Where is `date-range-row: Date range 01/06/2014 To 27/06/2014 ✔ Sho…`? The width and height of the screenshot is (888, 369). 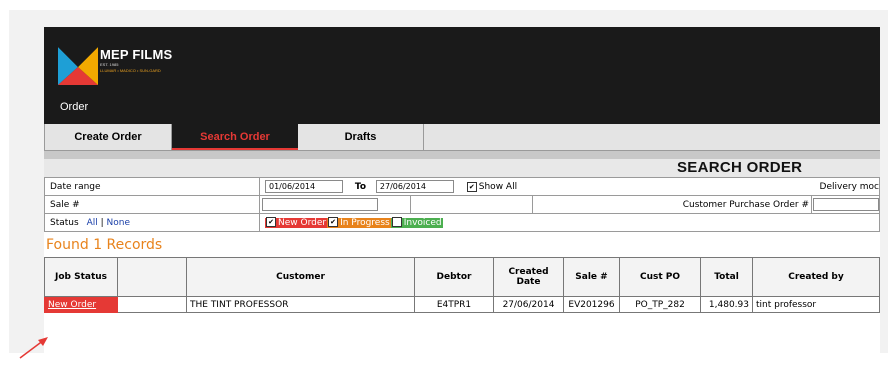
date-range-row: Date range 01/06/2014 To 27/06/2014 ✔ Sho… is located at coordinates (462, 186).